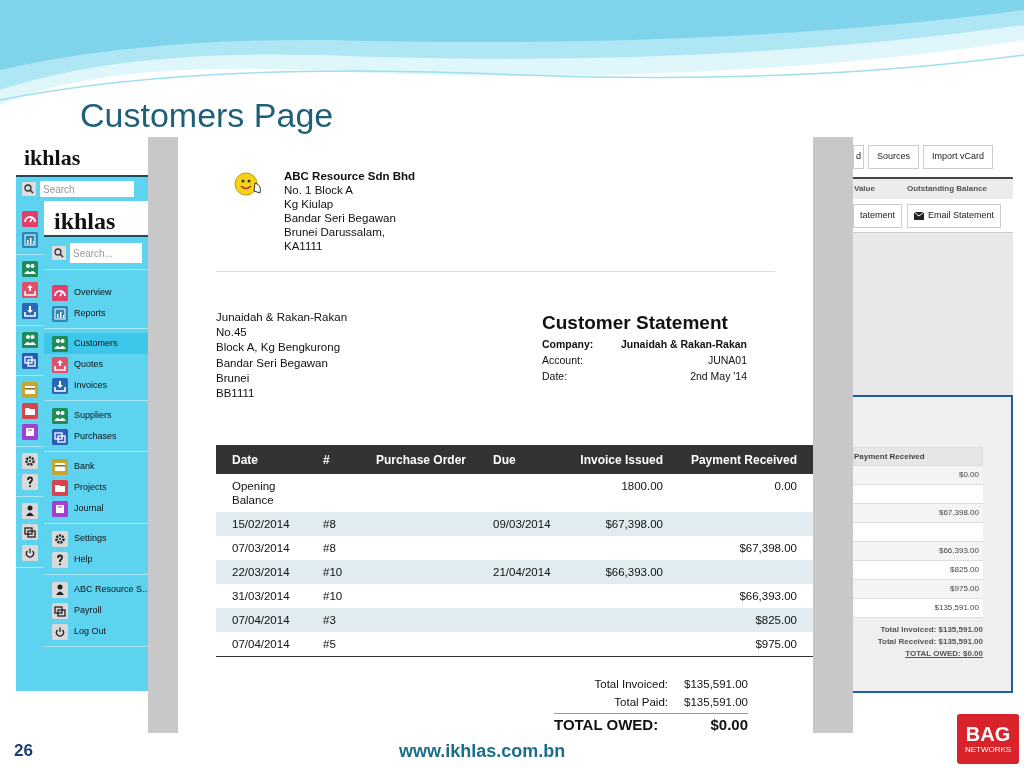  Describe the element at coordinates (254, 493) in the screenshot. I see `table-cell-text: Opening Balance` at that location.